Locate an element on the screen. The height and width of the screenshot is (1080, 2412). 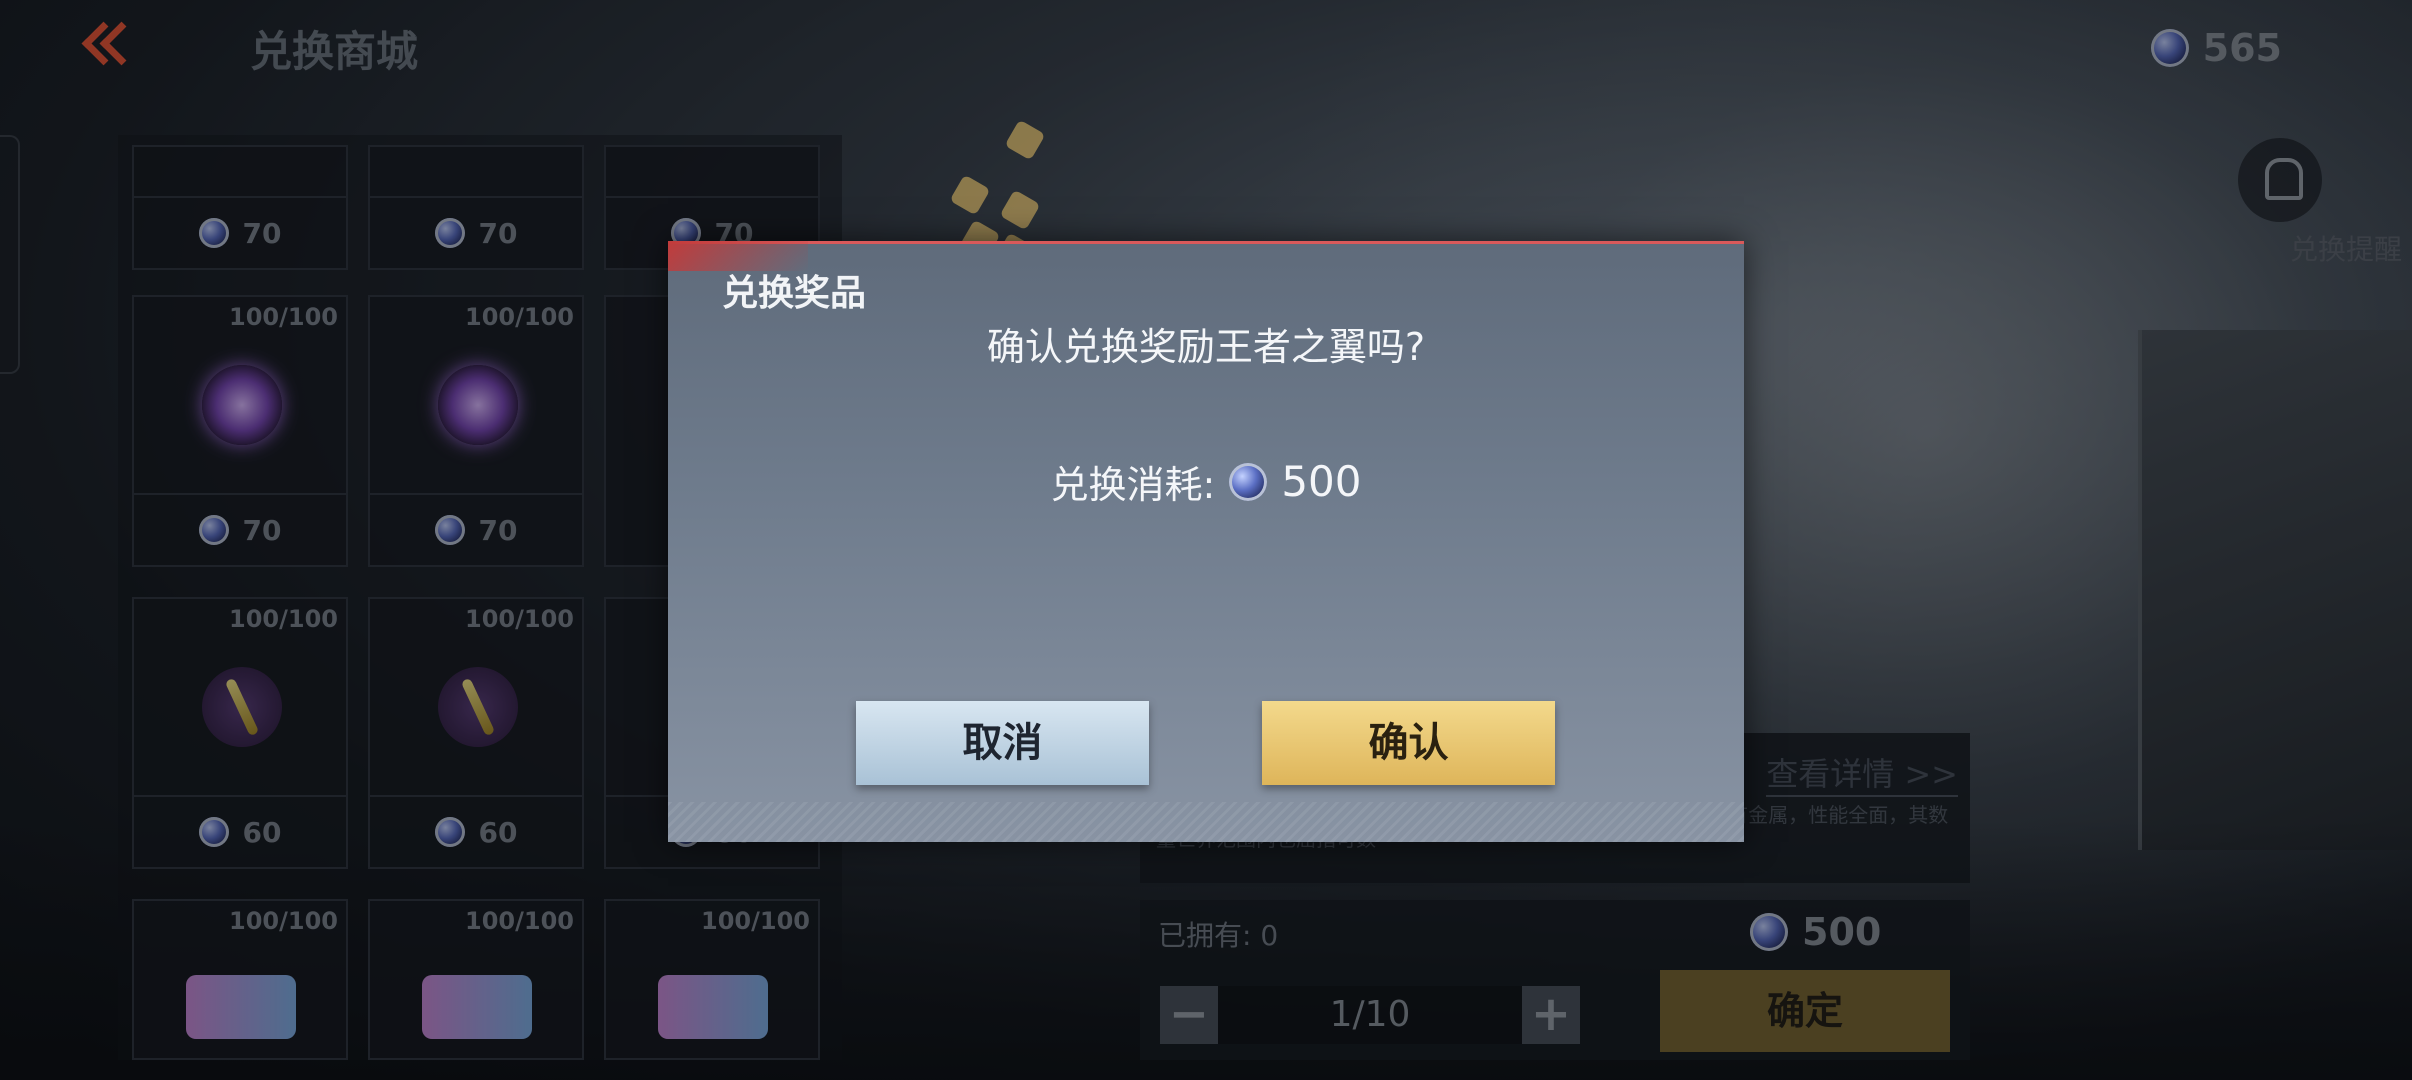
cost-label: 兑换消耗: is located at coordinates (1133, 485).